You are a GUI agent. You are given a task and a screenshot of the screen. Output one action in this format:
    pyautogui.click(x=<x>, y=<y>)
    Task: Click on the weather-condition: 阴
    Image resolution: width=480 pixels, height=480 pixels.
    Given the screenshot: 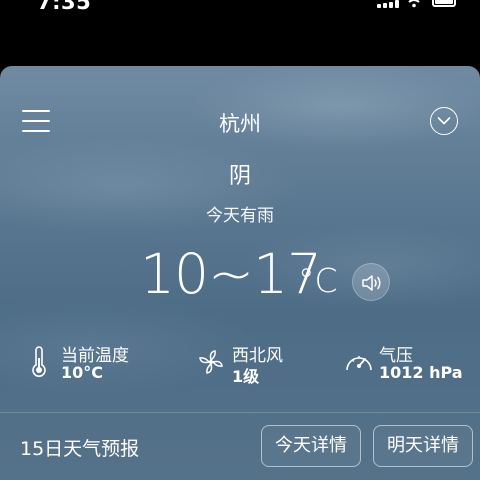 What is the action you would take?
    pyautogui.click(x=239, y=176)
    